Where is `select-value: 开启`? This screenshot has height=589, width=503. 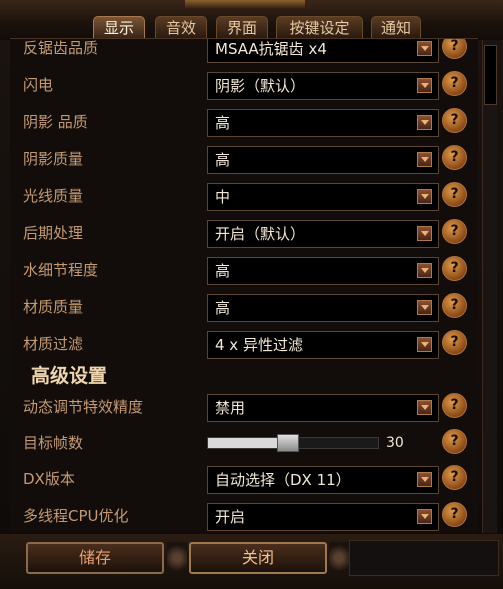 select-value: 开启 is located at coordinates (230, 517).